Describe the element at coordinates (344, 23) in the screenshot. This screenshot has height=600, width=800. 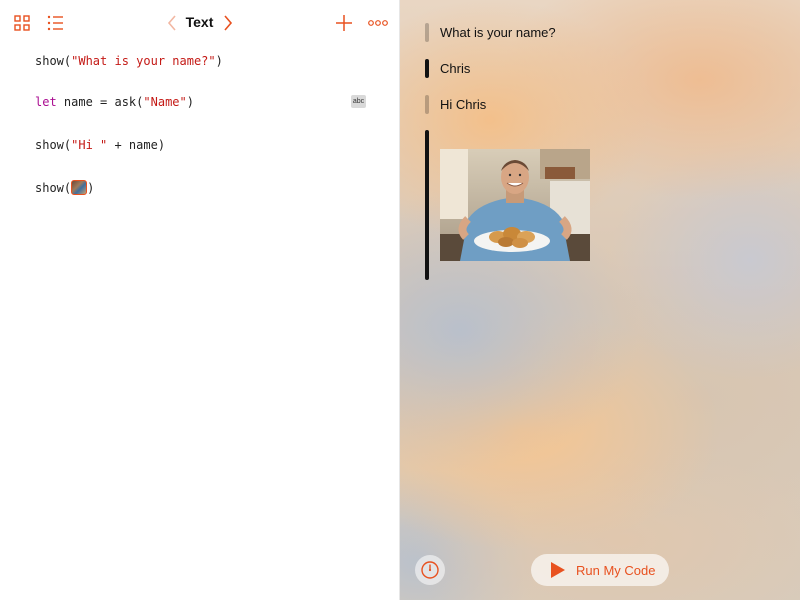
I see `plus-icon` at that location.